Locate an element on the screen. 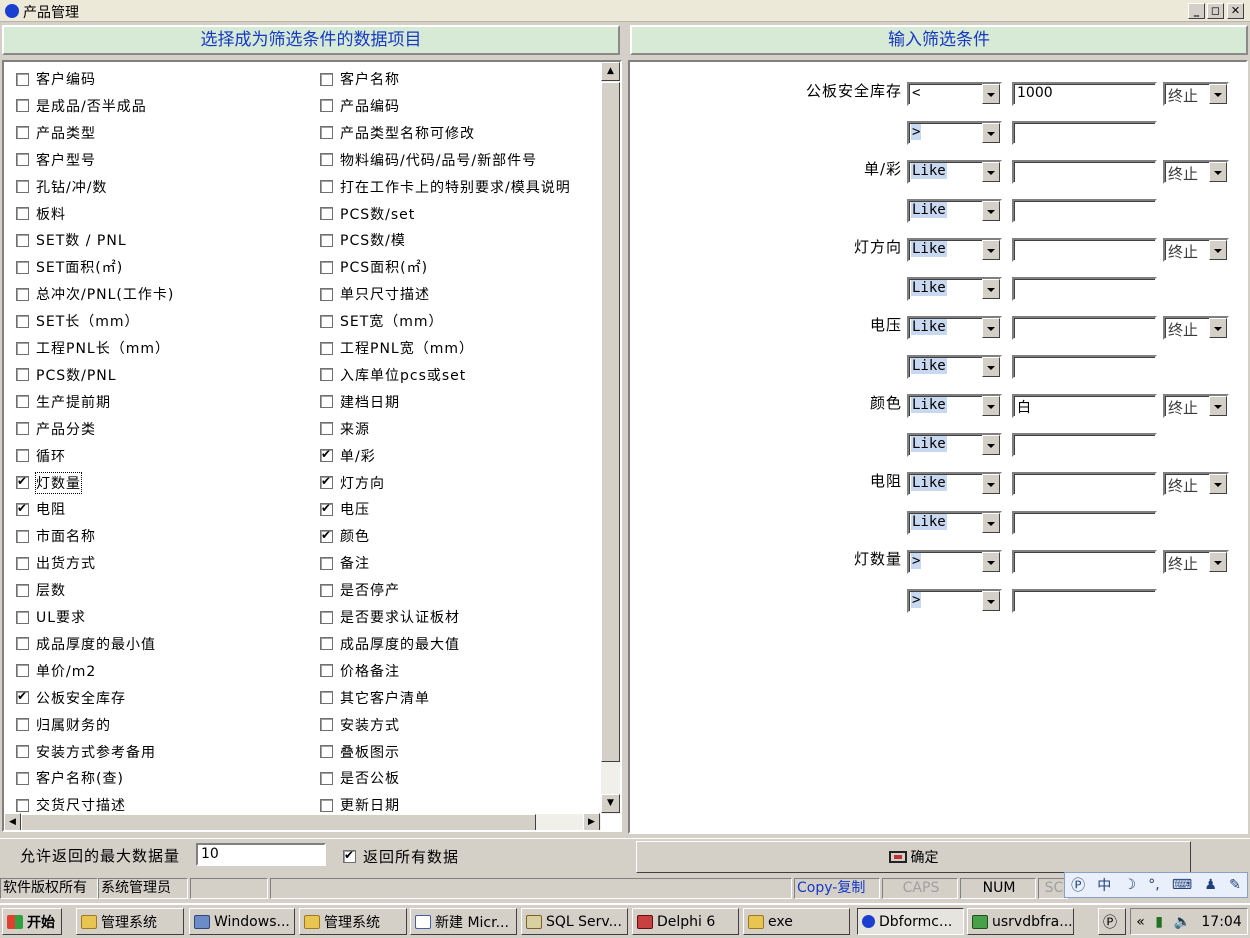 The image size is (1250, 938). ime-toolbar: Ⓟ 中 ☽ °, ⌨ ♟ ✎ is located at coordinates (1156, 885).